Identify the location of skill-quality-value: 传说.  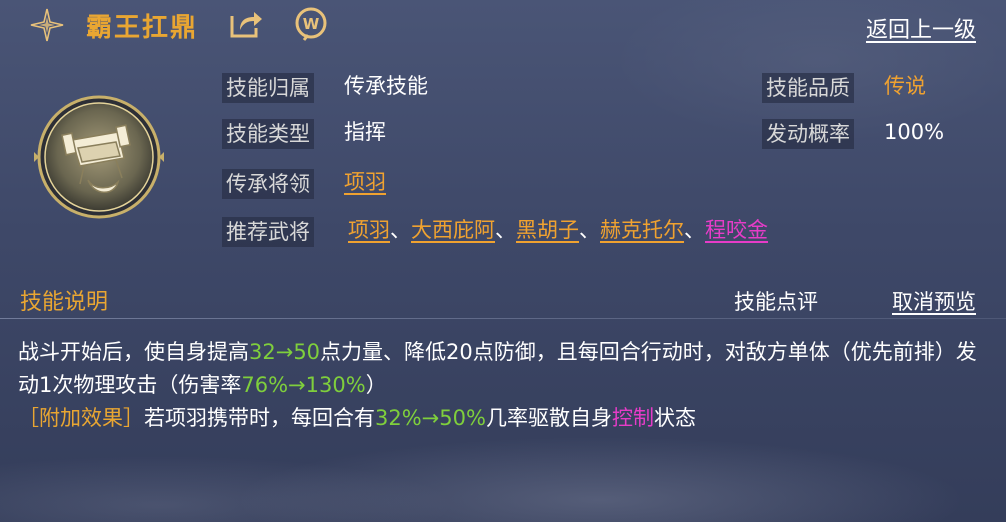
(905, 86).